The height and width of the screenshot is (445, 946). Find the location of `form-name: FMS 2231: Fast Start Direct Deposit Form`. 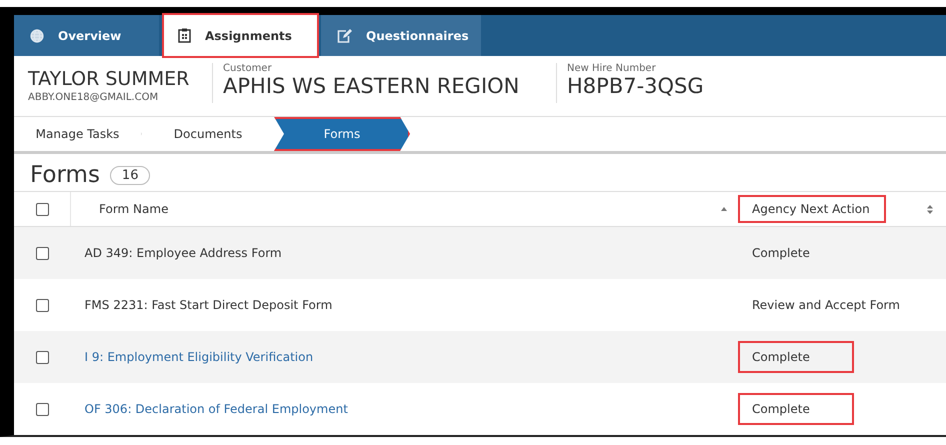

form-name: FMS 2231: Fast Start Direct Deposit Form is located at coordinates (208, 305).